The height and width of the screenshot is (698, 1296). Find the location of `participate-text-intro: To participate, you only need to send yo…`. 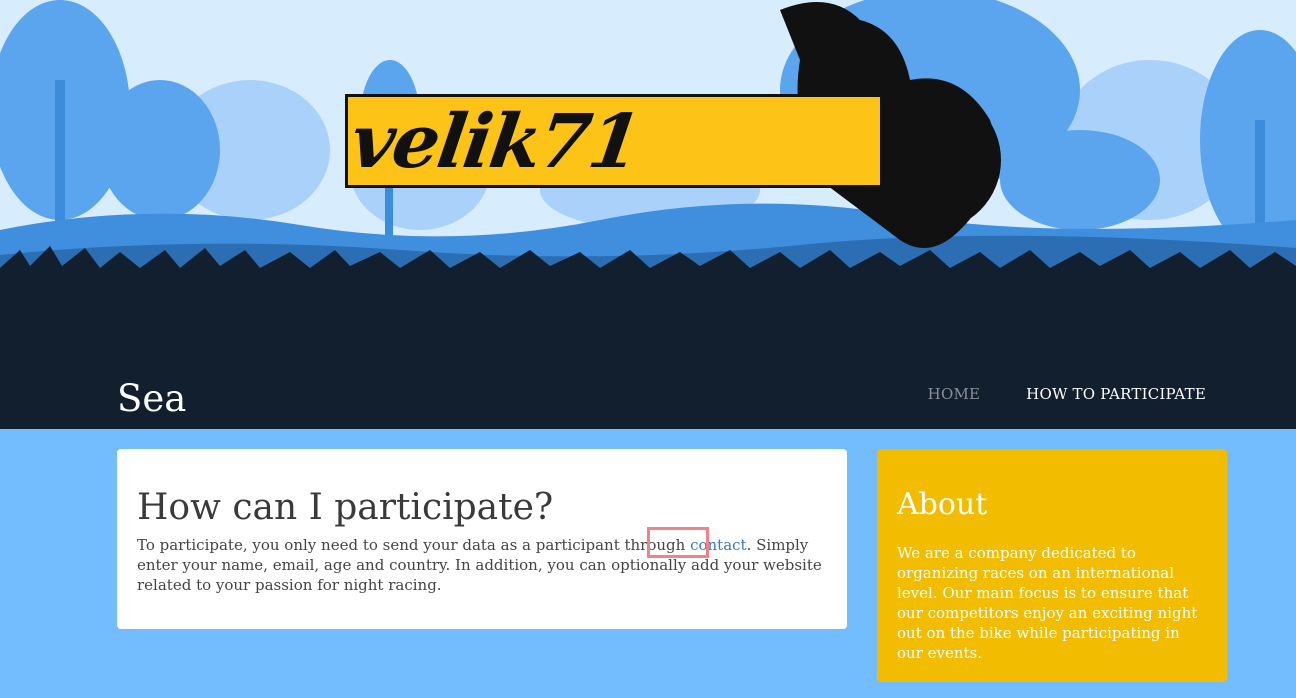

participate-text-intro: To participate, you only need to send yo… is located at coordinates (414, 545).